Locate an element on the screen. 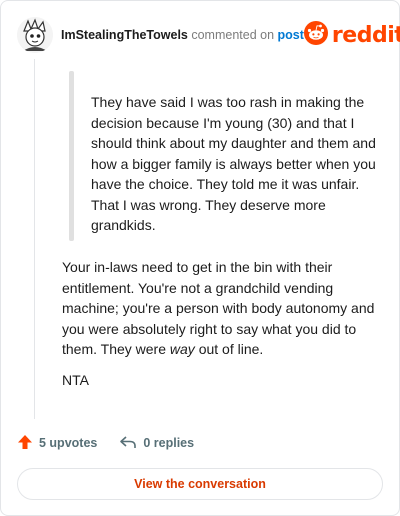 The image size is (400, 516). comment-body-text-end: out of line. is located at coordinates (229, 349).